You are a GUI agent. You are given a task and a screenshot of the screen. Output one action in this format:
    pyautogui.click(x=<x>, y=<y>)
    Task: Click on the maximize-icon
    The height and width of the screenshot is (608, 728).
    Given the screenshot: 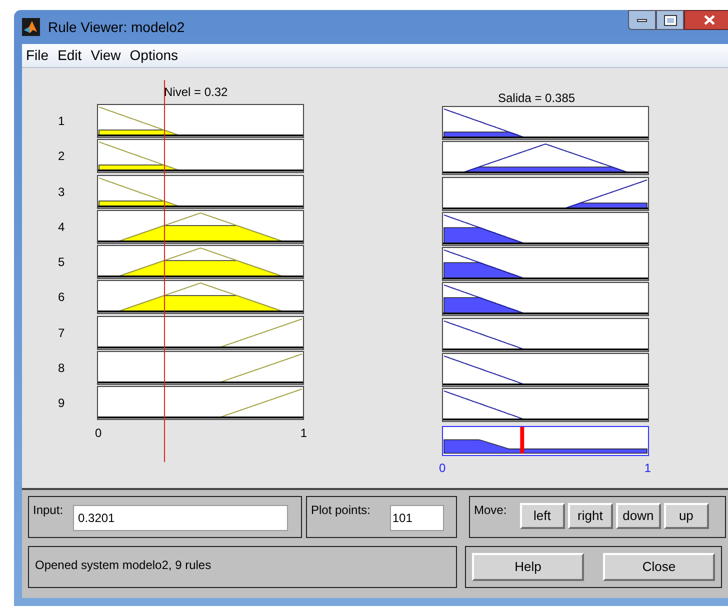 What is the action you would take?
    pyautogui.click(x=670, y=20)
    